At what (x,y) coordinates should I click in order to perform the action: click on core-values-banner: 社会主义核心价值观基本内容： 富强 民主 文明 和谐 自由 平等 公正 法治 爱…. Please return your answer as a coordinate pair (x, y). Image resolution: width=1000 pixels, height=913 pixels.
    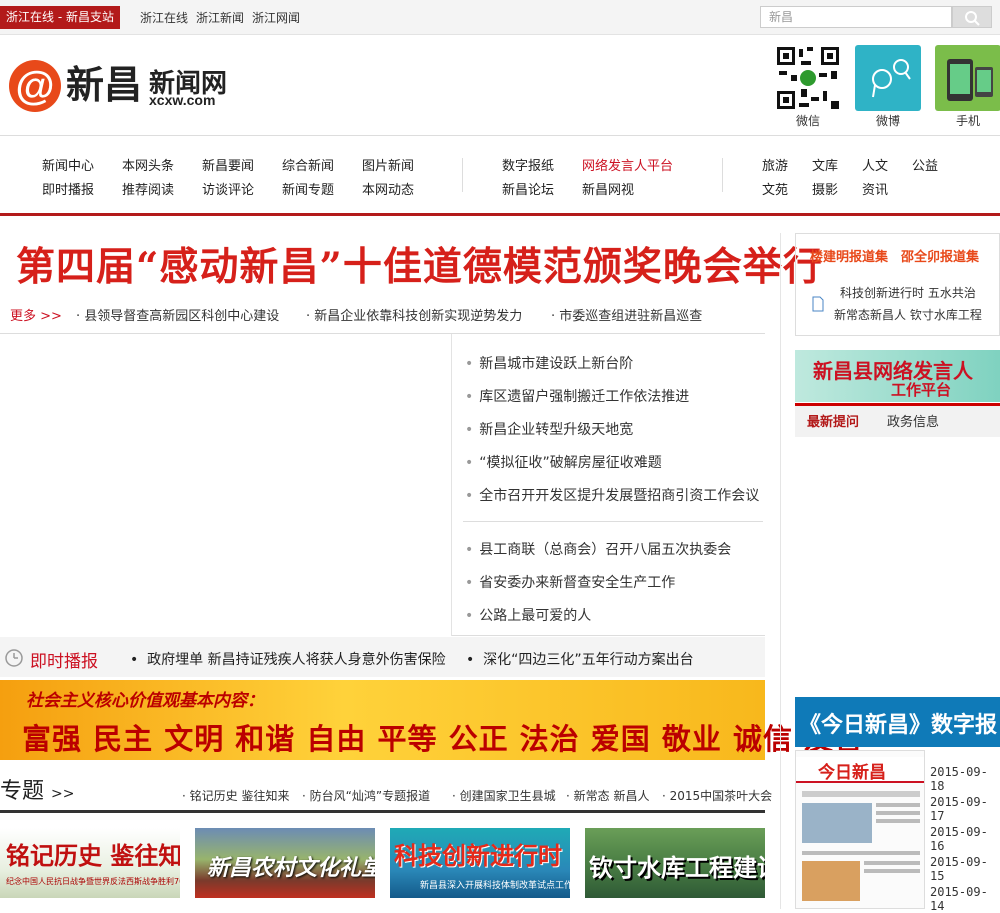
    Looking at the image, I should click on (431, 720).